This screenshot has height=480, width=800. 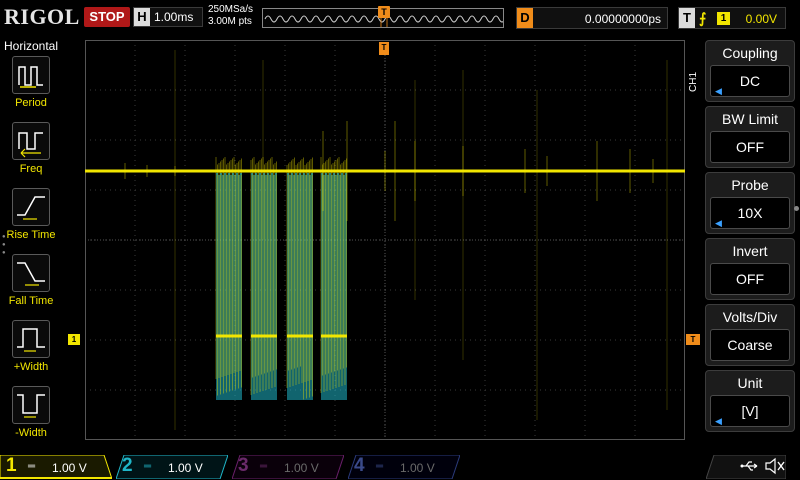 I want to click on run-stop-status: STOP, so click(x=107, y=17).